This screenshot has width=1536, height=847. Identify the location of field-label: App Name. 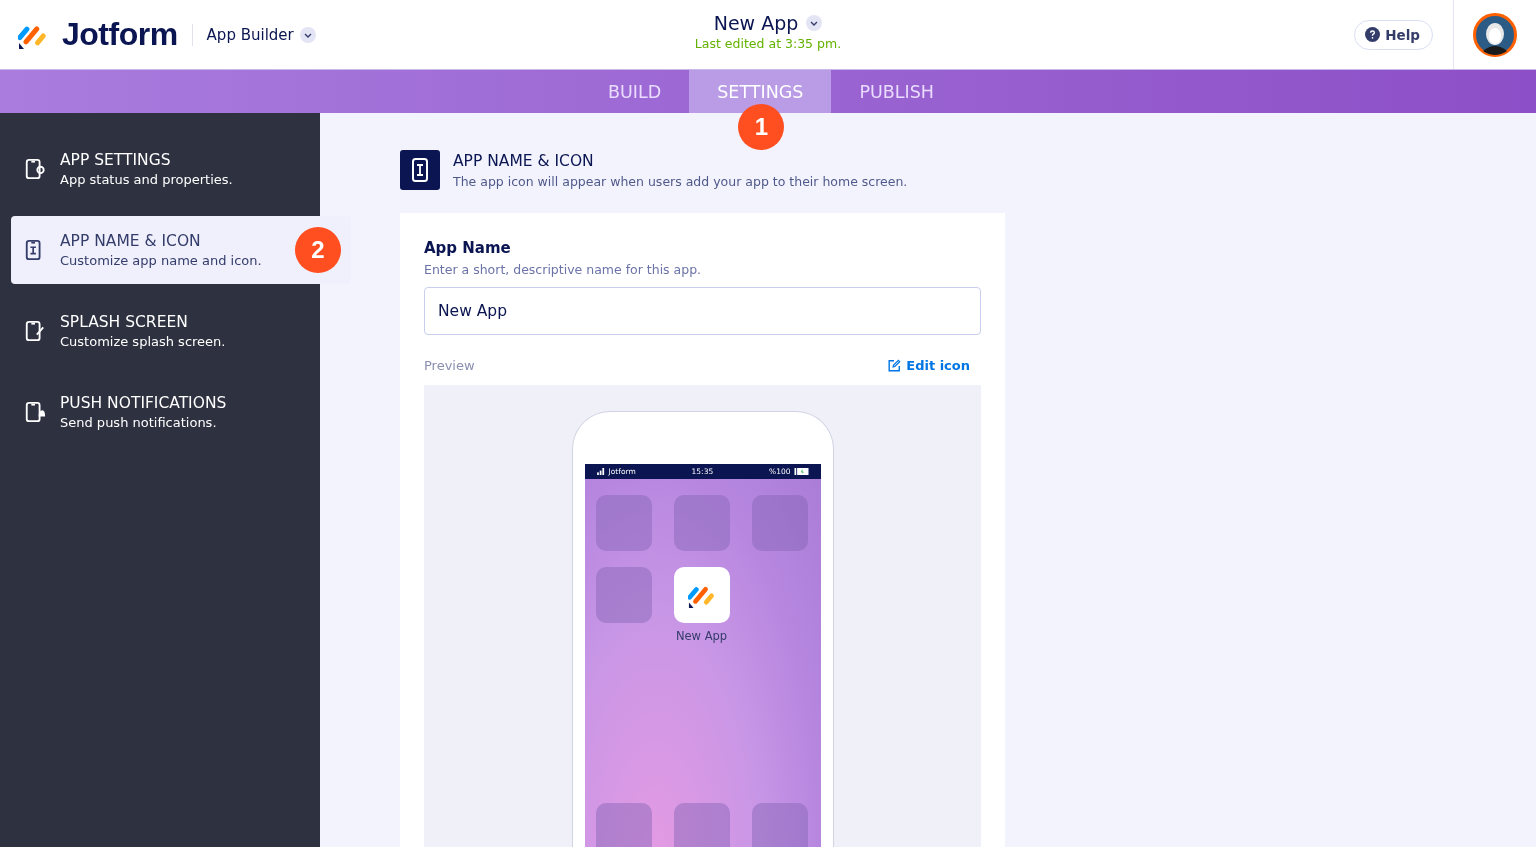
(468, 248).